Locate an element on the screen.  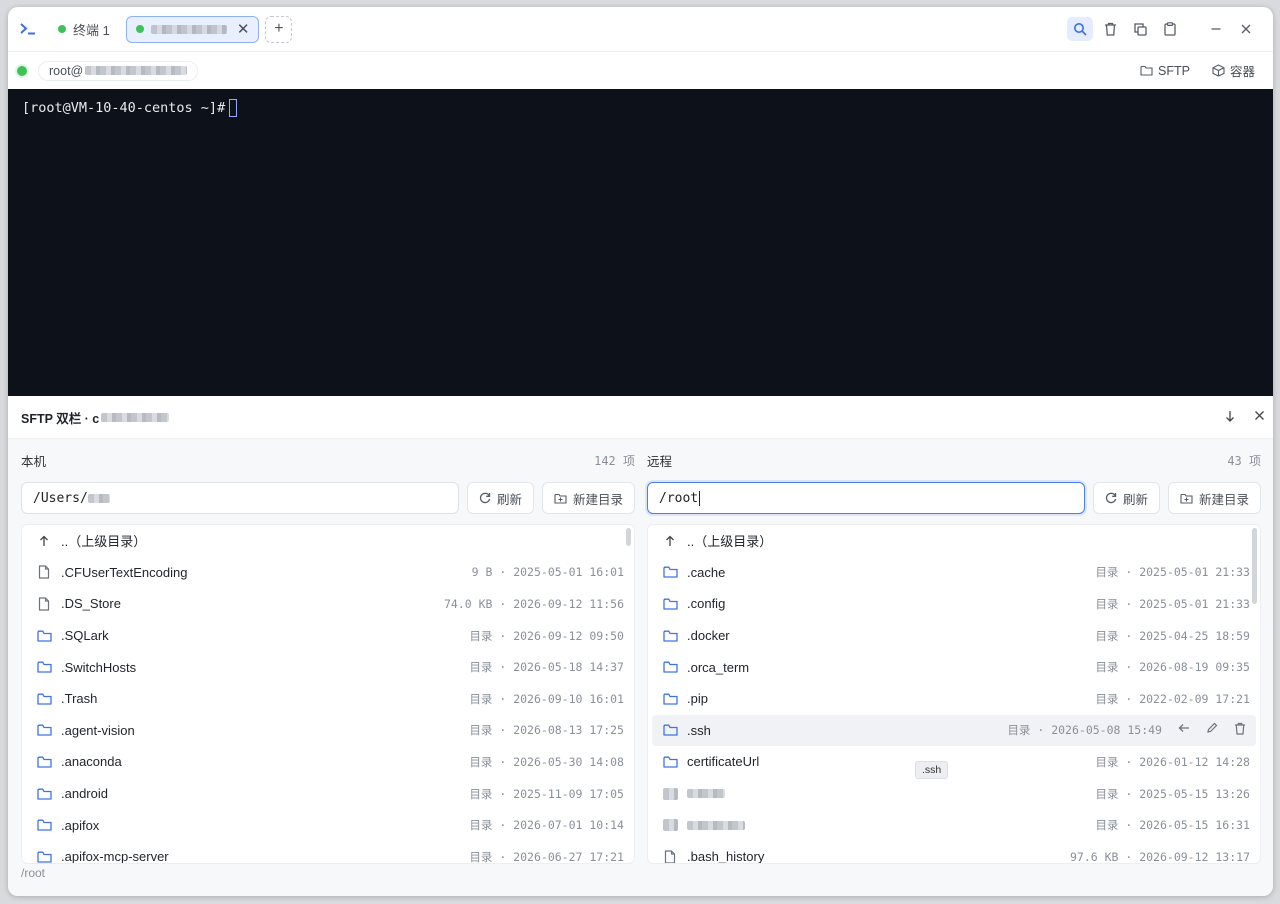
session-bar: root@ SFTP 容器 is located at coordinates (640, 70).